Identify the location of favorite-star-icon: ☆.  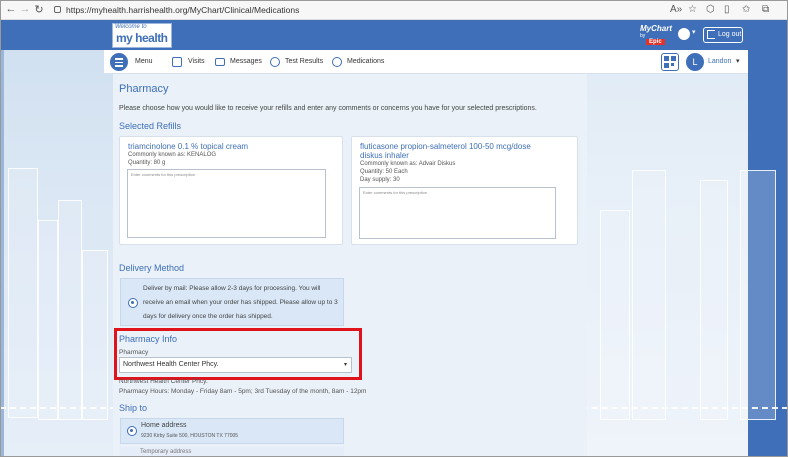
(692, 9).